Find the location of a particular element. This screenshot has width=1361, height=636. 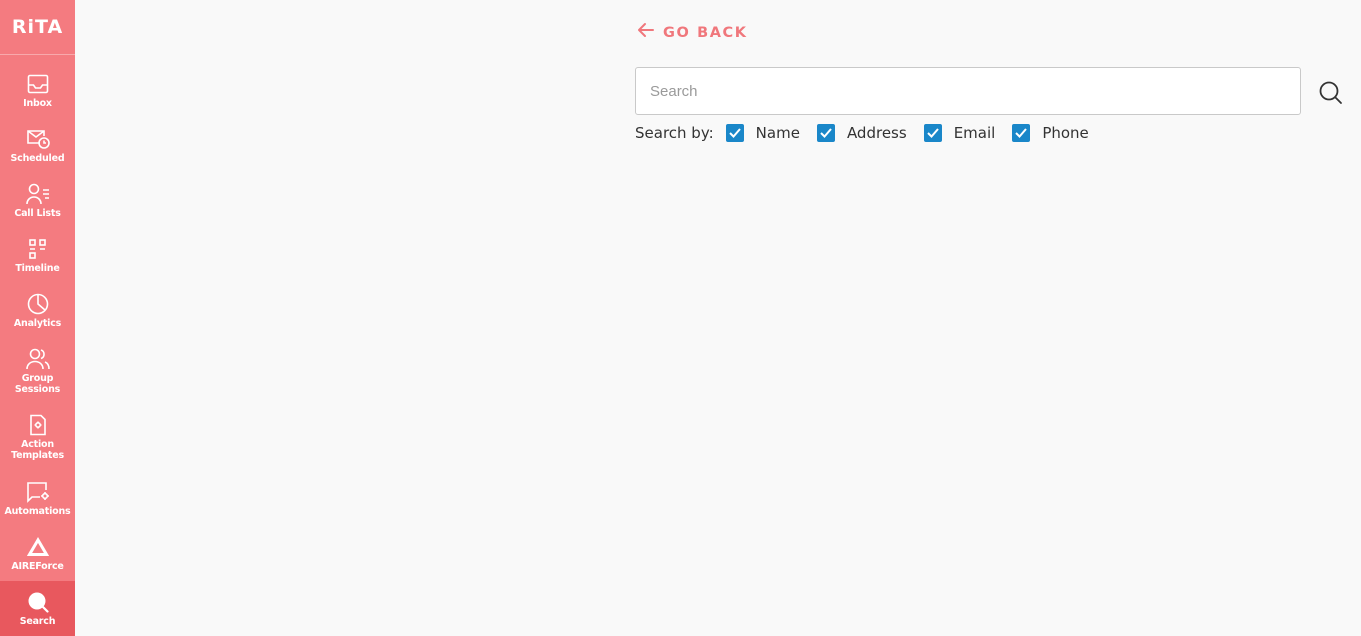

sidebar-item-automations: Automations is located at coordinates (37, 498).